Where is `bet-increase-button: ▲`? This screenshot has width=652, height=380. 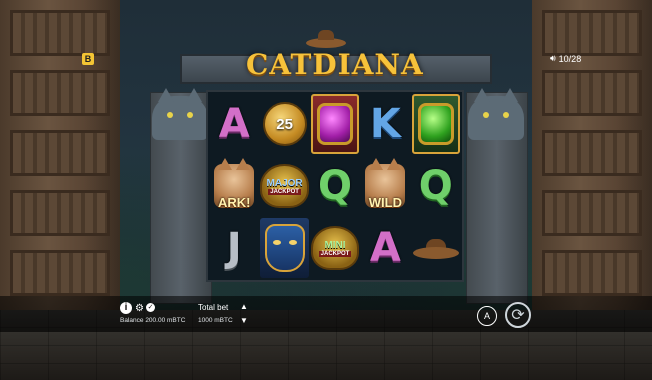
bet-increase-button: ▲ is located at coordinates (244, 306).